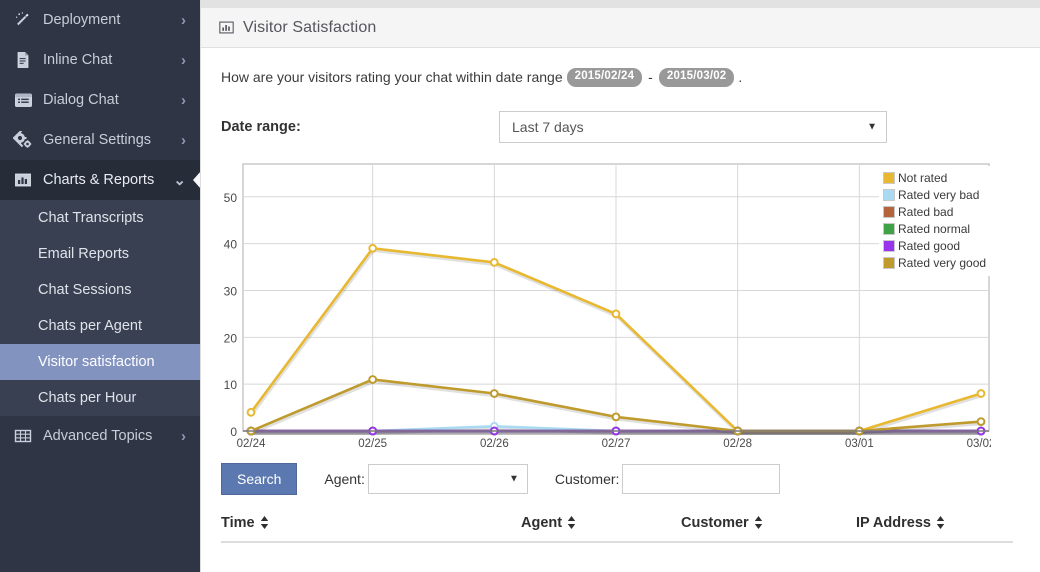  Describe the element at coordinates (261, 126) in the screenshot. I see `date-range-label: Date range:` at that location.